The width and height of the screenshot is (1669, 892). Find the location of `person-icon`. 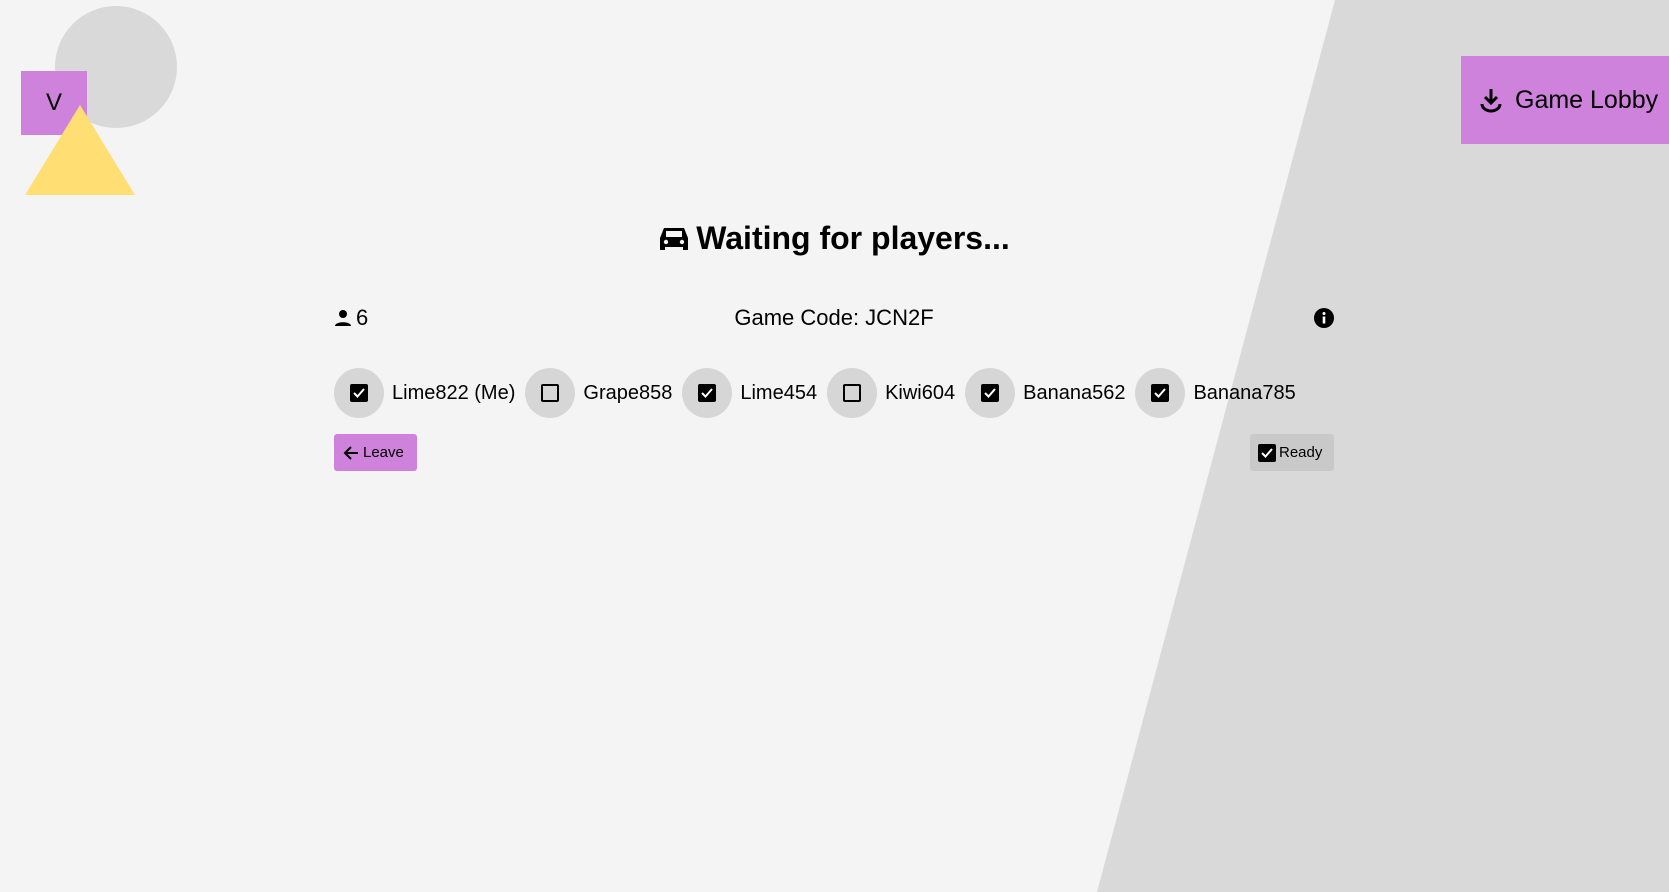

person-icon is located at coordinates (343, 318).